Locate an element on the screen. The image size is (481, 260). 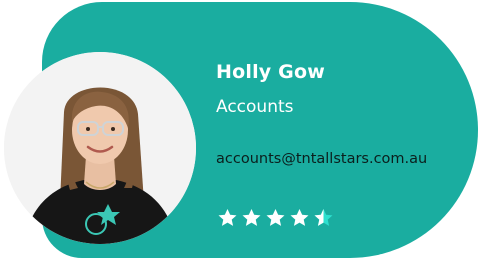
staff-name: Holly Gow is located at coordinates (270, 72).